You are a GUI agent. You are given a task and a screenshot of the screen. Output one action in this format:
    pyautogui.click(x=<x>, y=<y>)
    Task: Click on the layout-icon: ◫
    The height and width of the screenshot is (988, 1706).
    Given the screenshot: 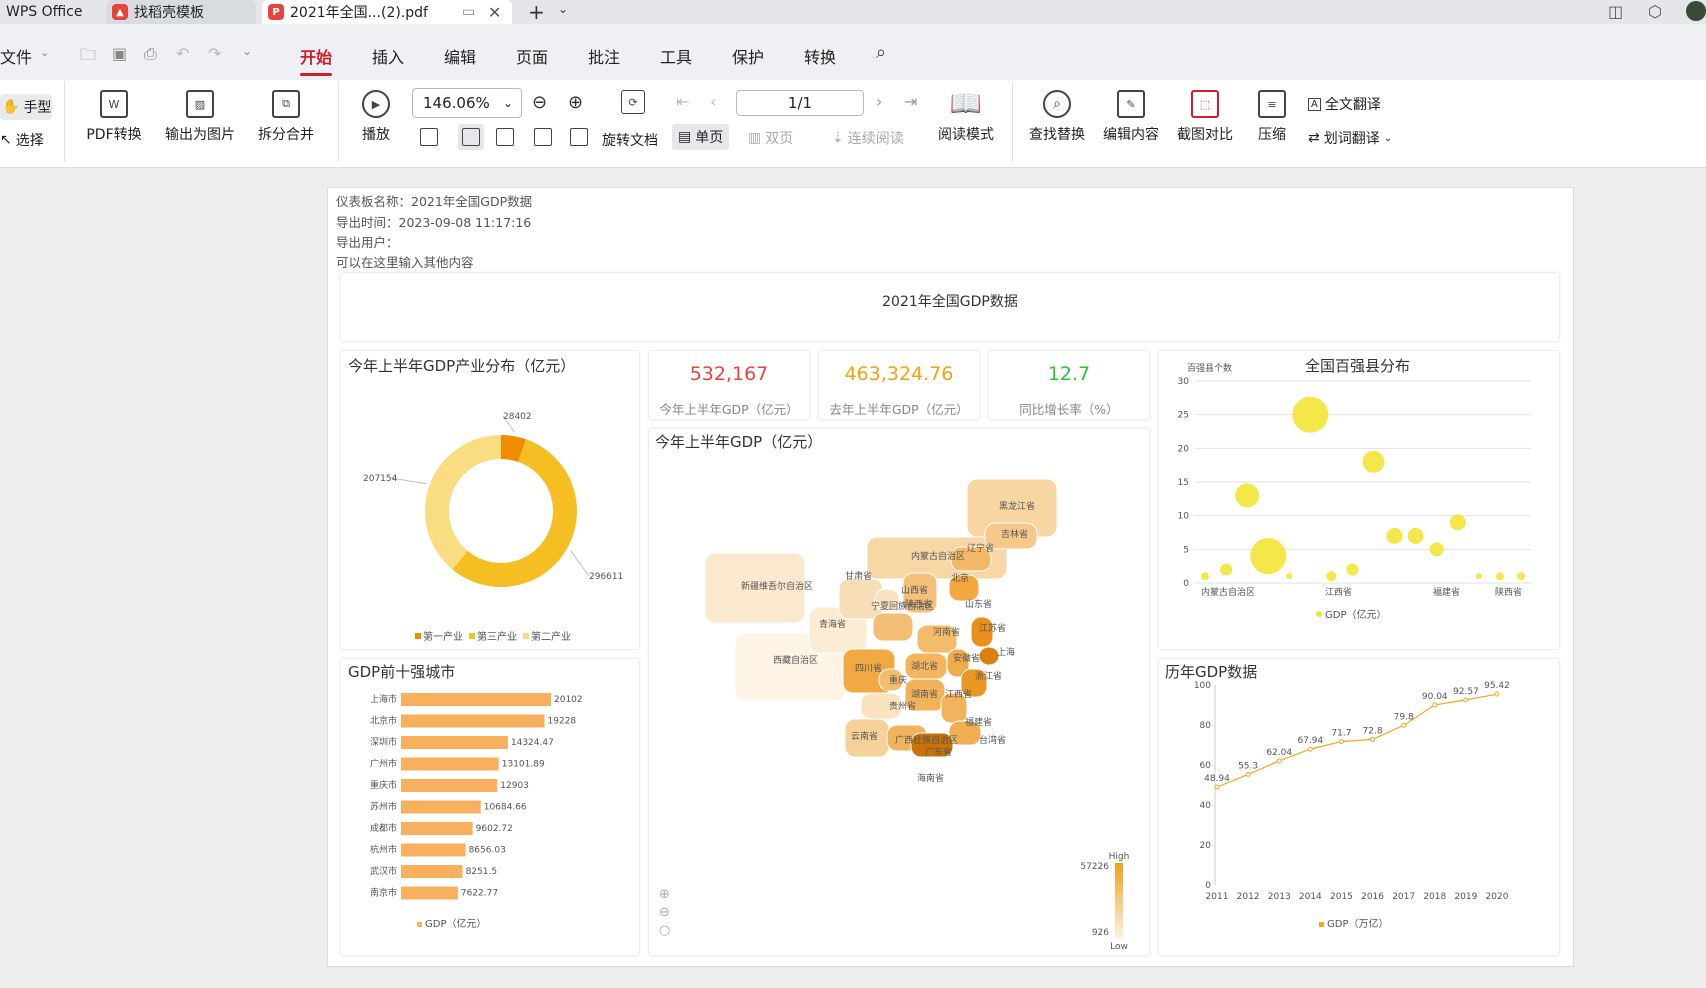 What is the action you would take?
    pyautogui.click(x=1615, y=11)
    